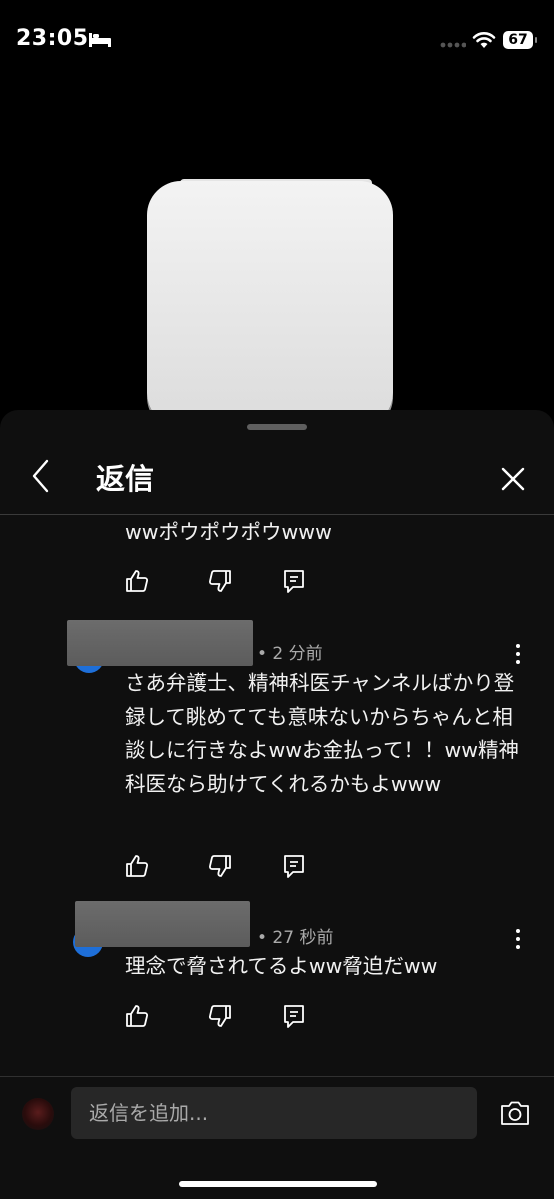 This screenshot has width=554, height=1199. I want to click on status-time: 23:05, so click(52, 38).